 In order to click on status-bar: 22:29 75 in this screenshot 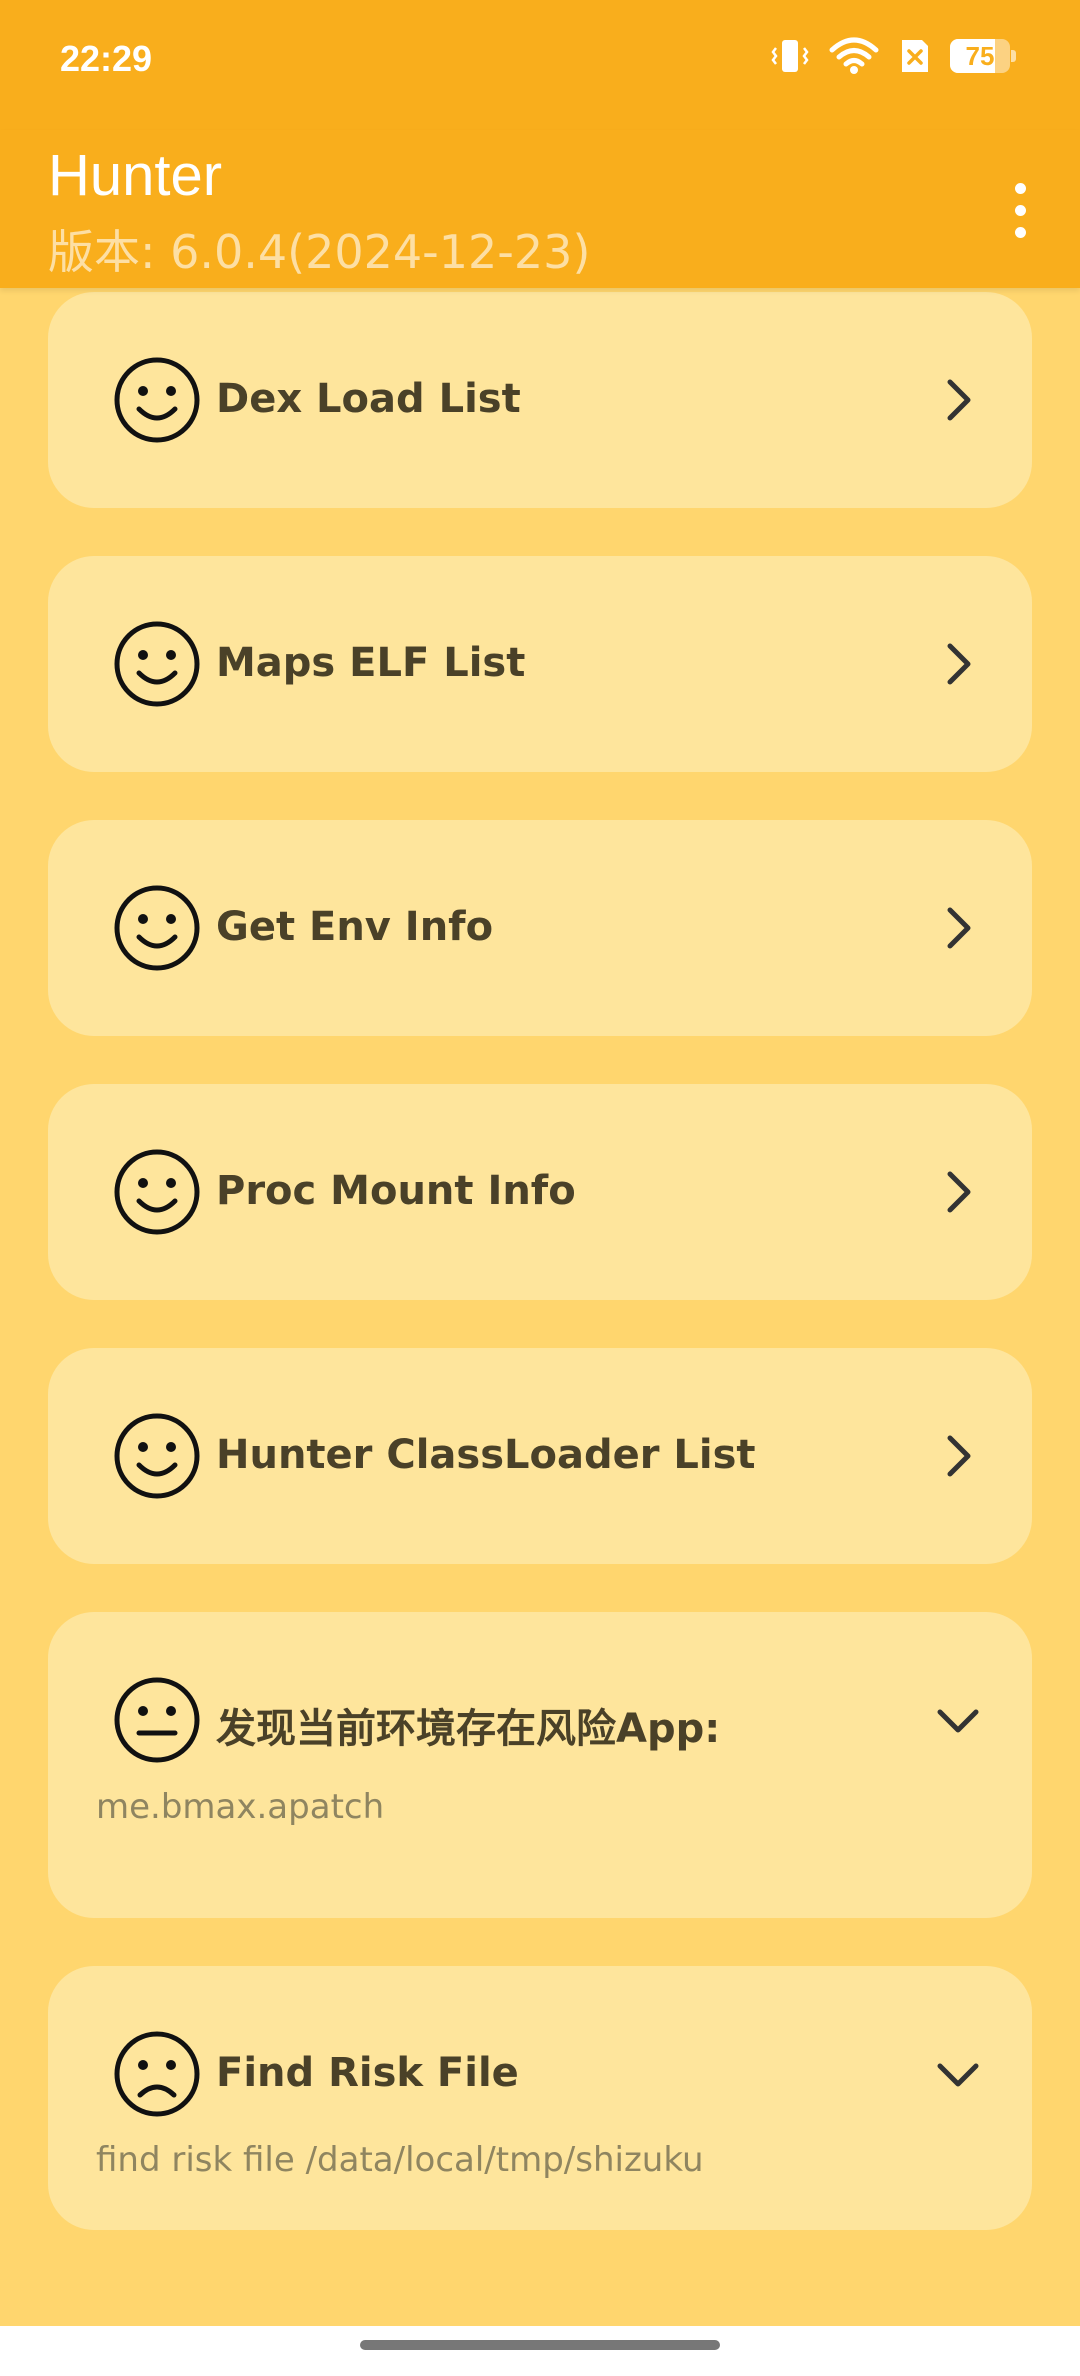, I will do `click(540, 65)`.